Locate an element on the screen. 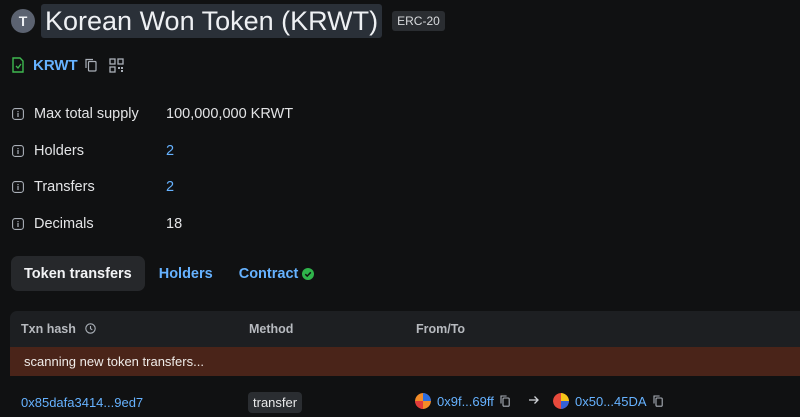 Image resolution: width=800 pixels, height=417 pixels. holders-count-link: 2 is located at coordinates (170, 151).